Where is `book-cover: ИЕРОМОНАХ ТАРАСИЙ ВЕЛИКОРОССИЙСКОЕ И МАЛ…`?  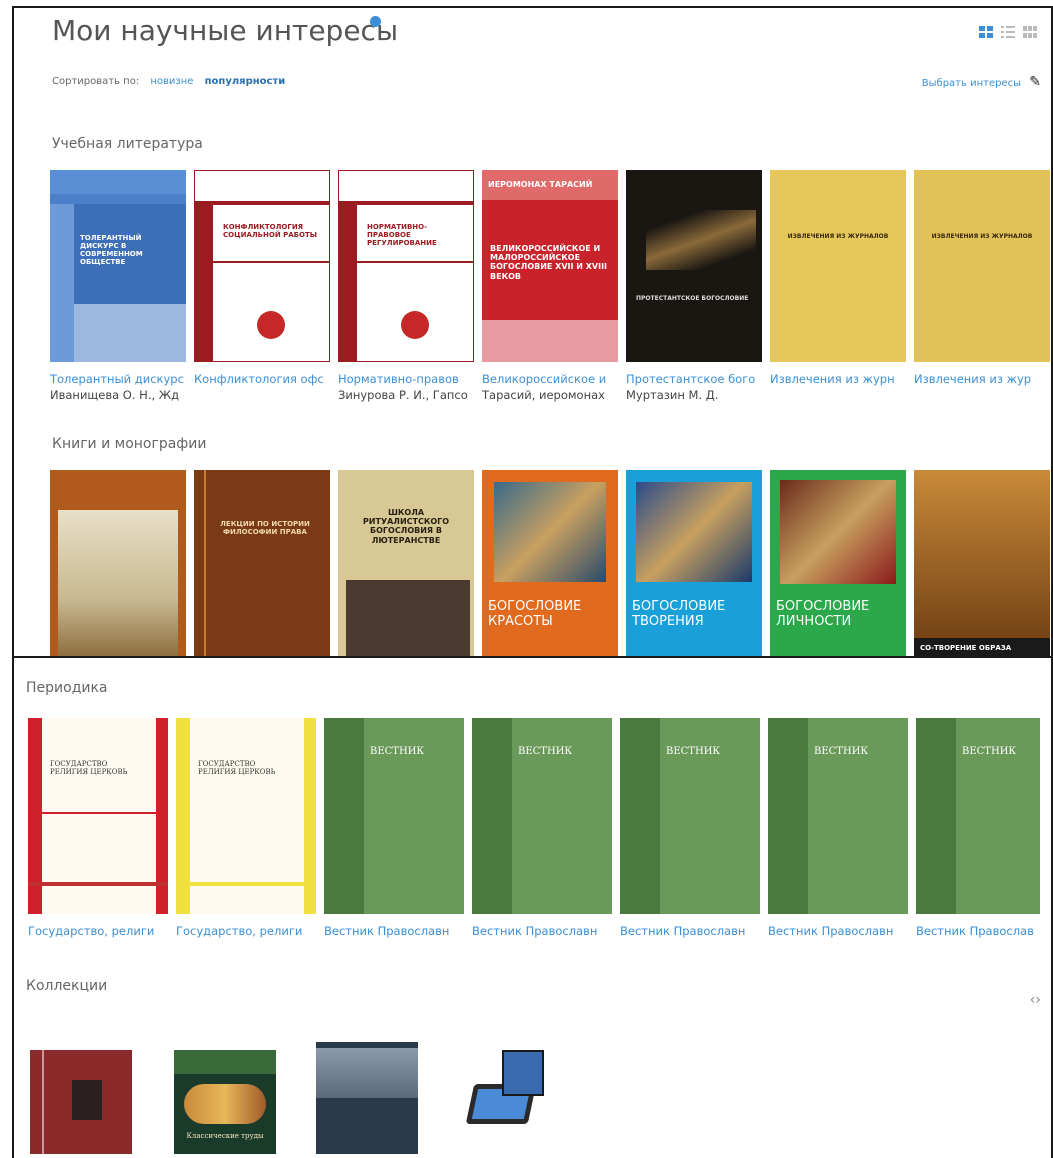 book-cover: ИЕРОМОНАХ ТАРАСИЙ ВЕЛИКОРОССИЙСКОЕ И МАЛ… is located at coordinates (550, 266).